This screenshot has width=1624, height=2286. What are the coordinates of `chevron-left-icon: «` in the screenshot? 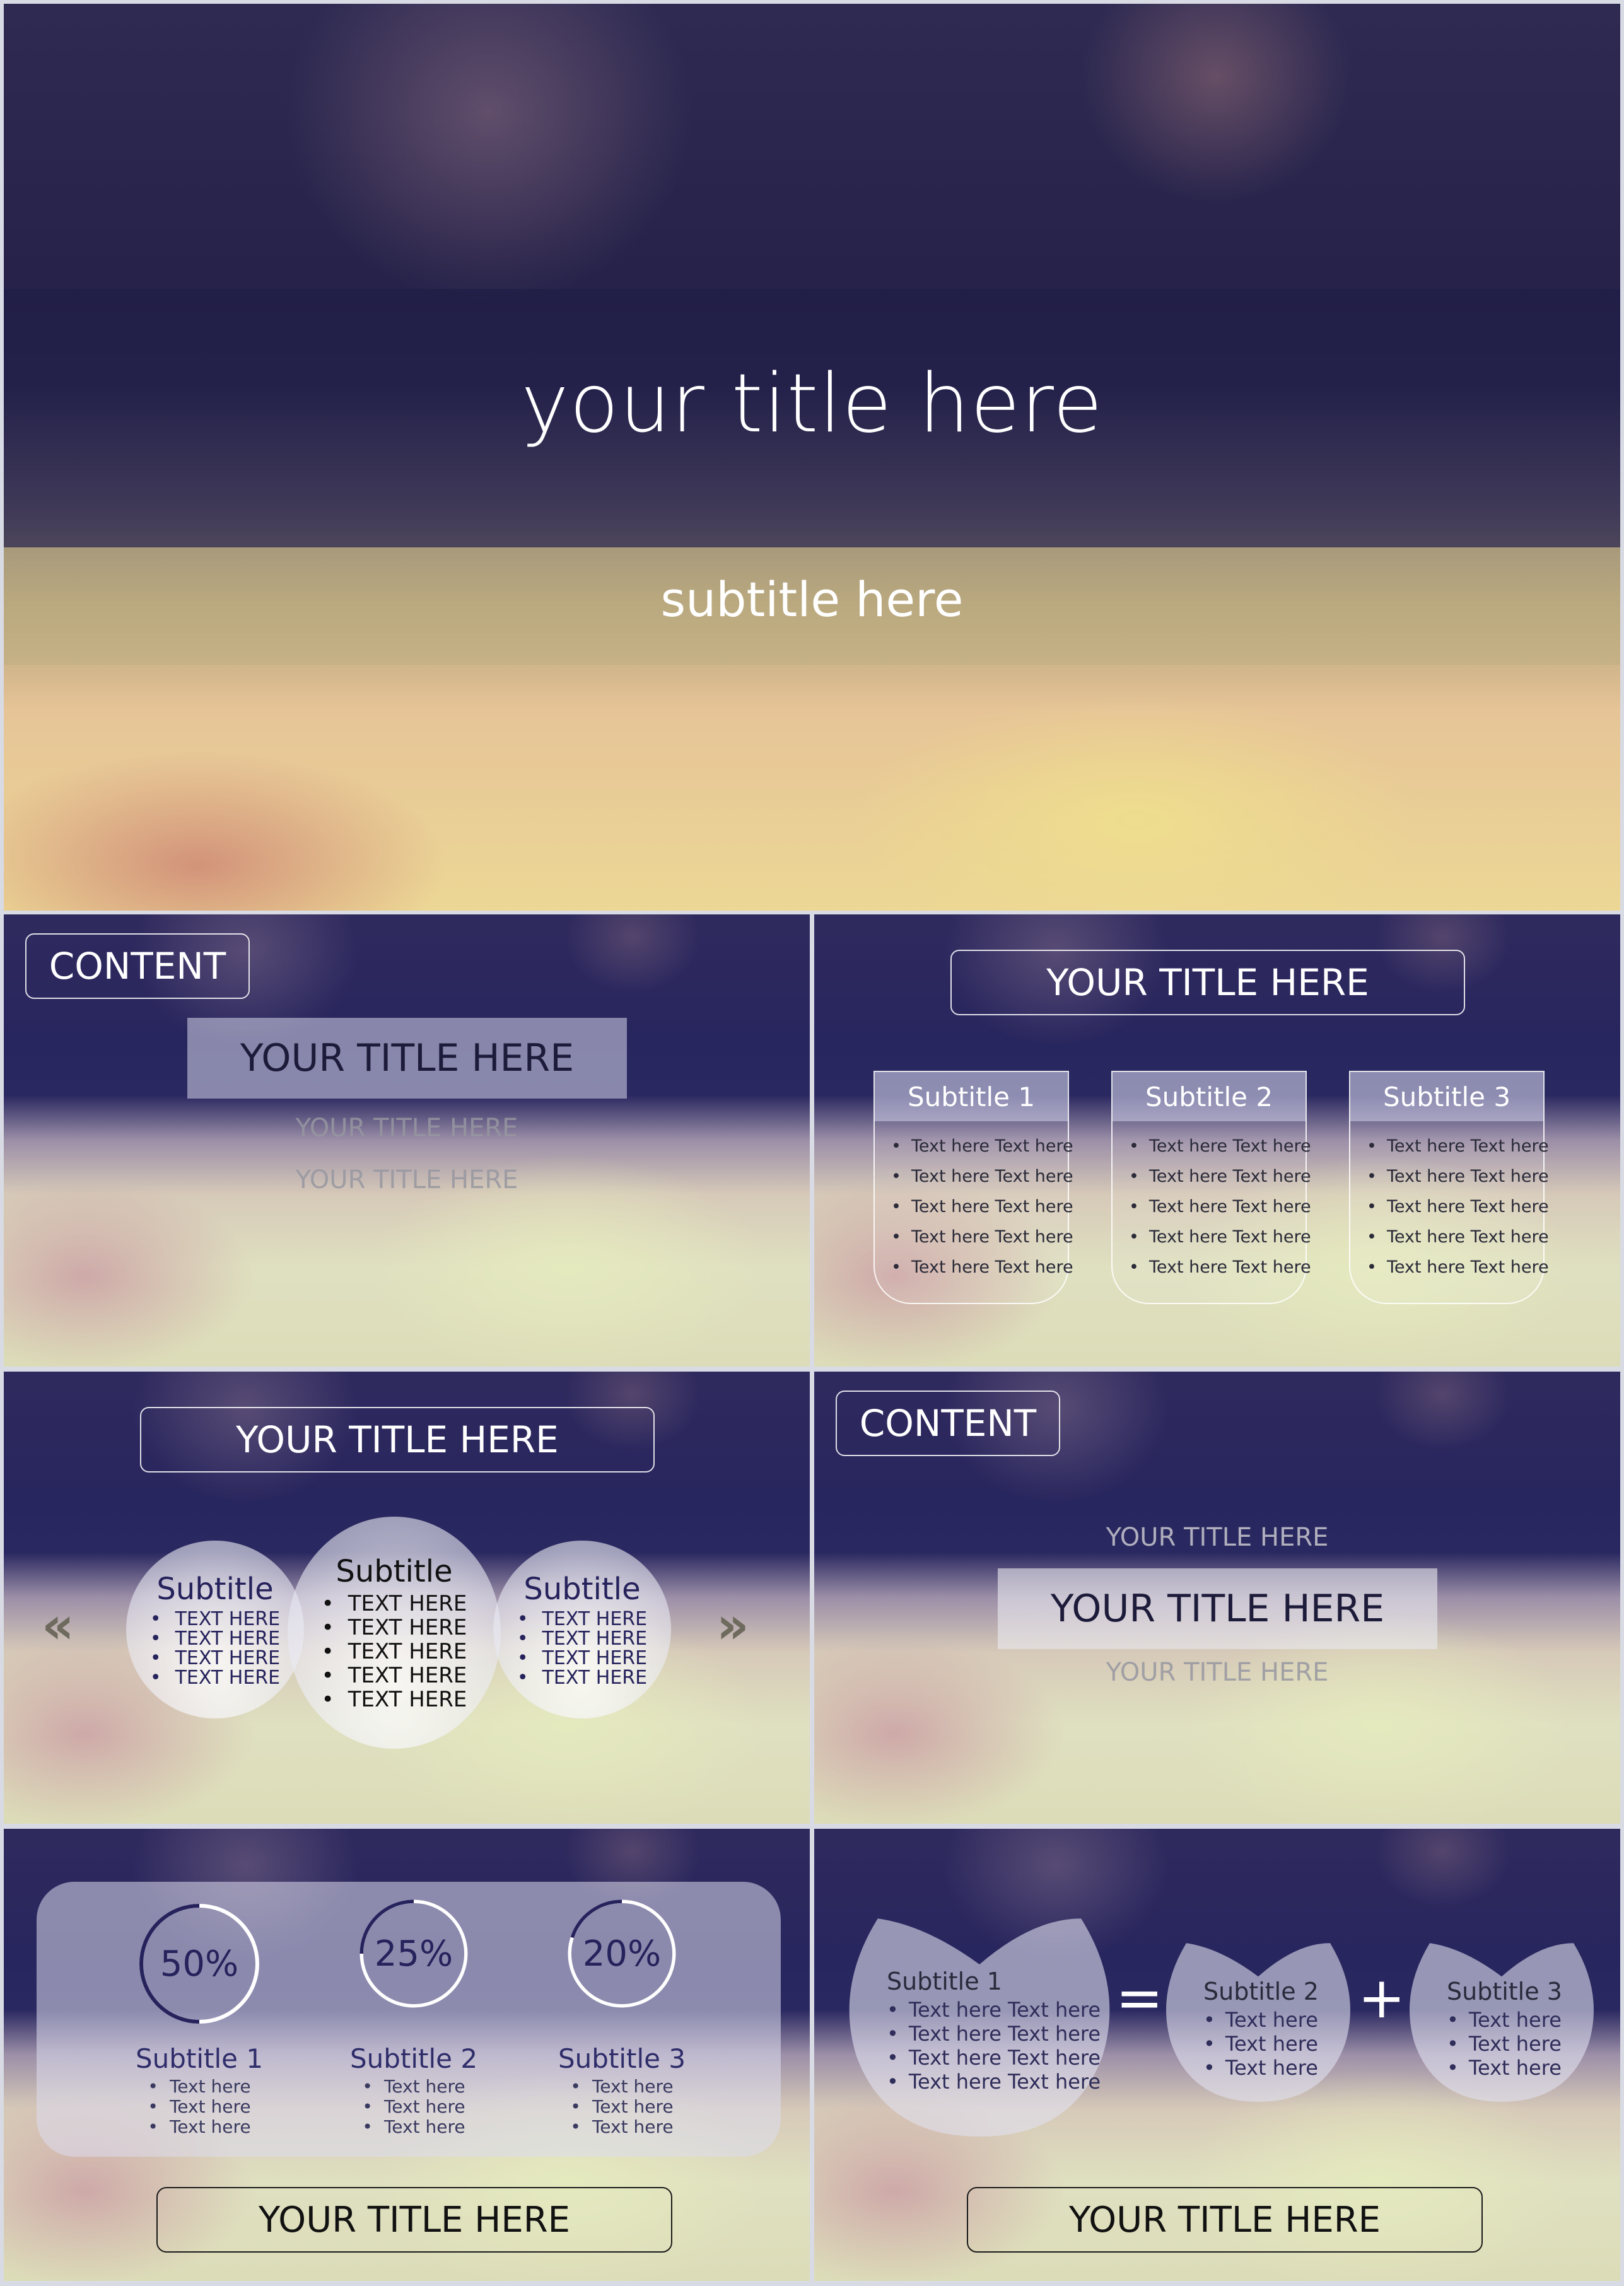 It's located at (58, 1625).